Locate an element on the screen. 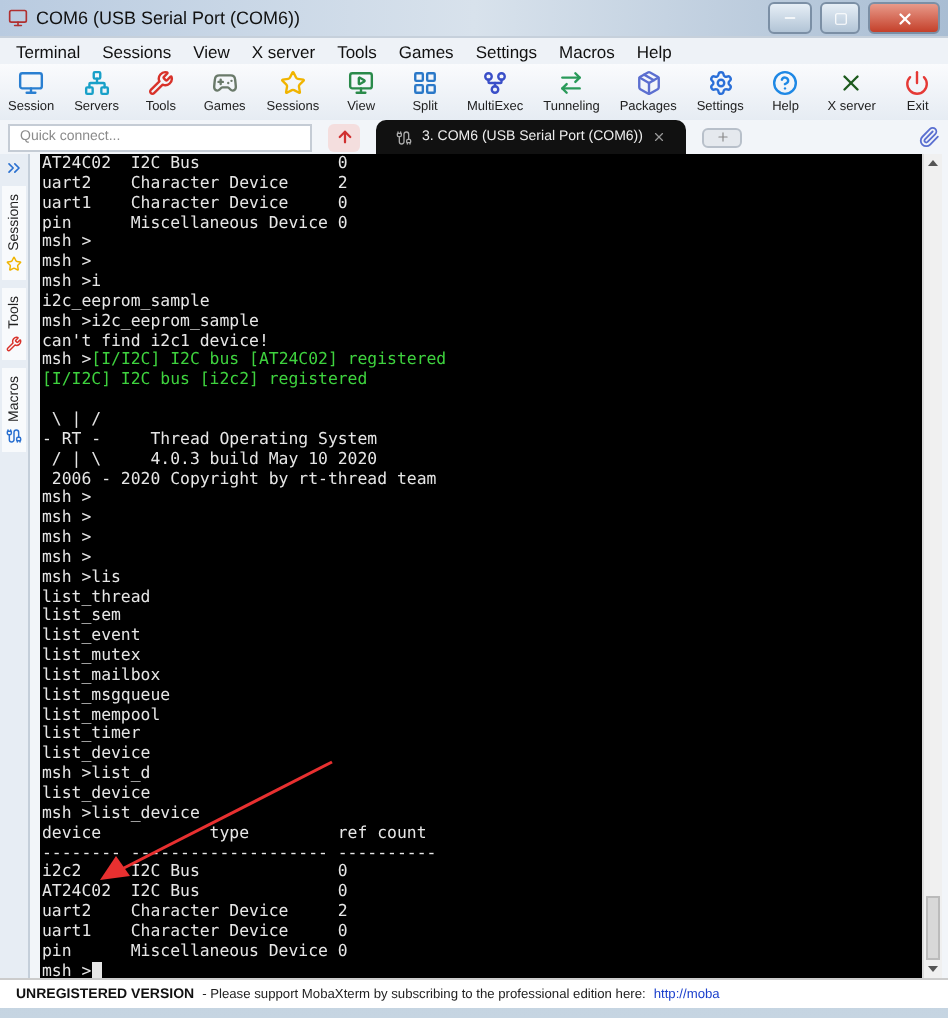 Image resolution: width=948 pixels, height=1018 pixels. paperclip-icon is located at coordinates (929, 137).